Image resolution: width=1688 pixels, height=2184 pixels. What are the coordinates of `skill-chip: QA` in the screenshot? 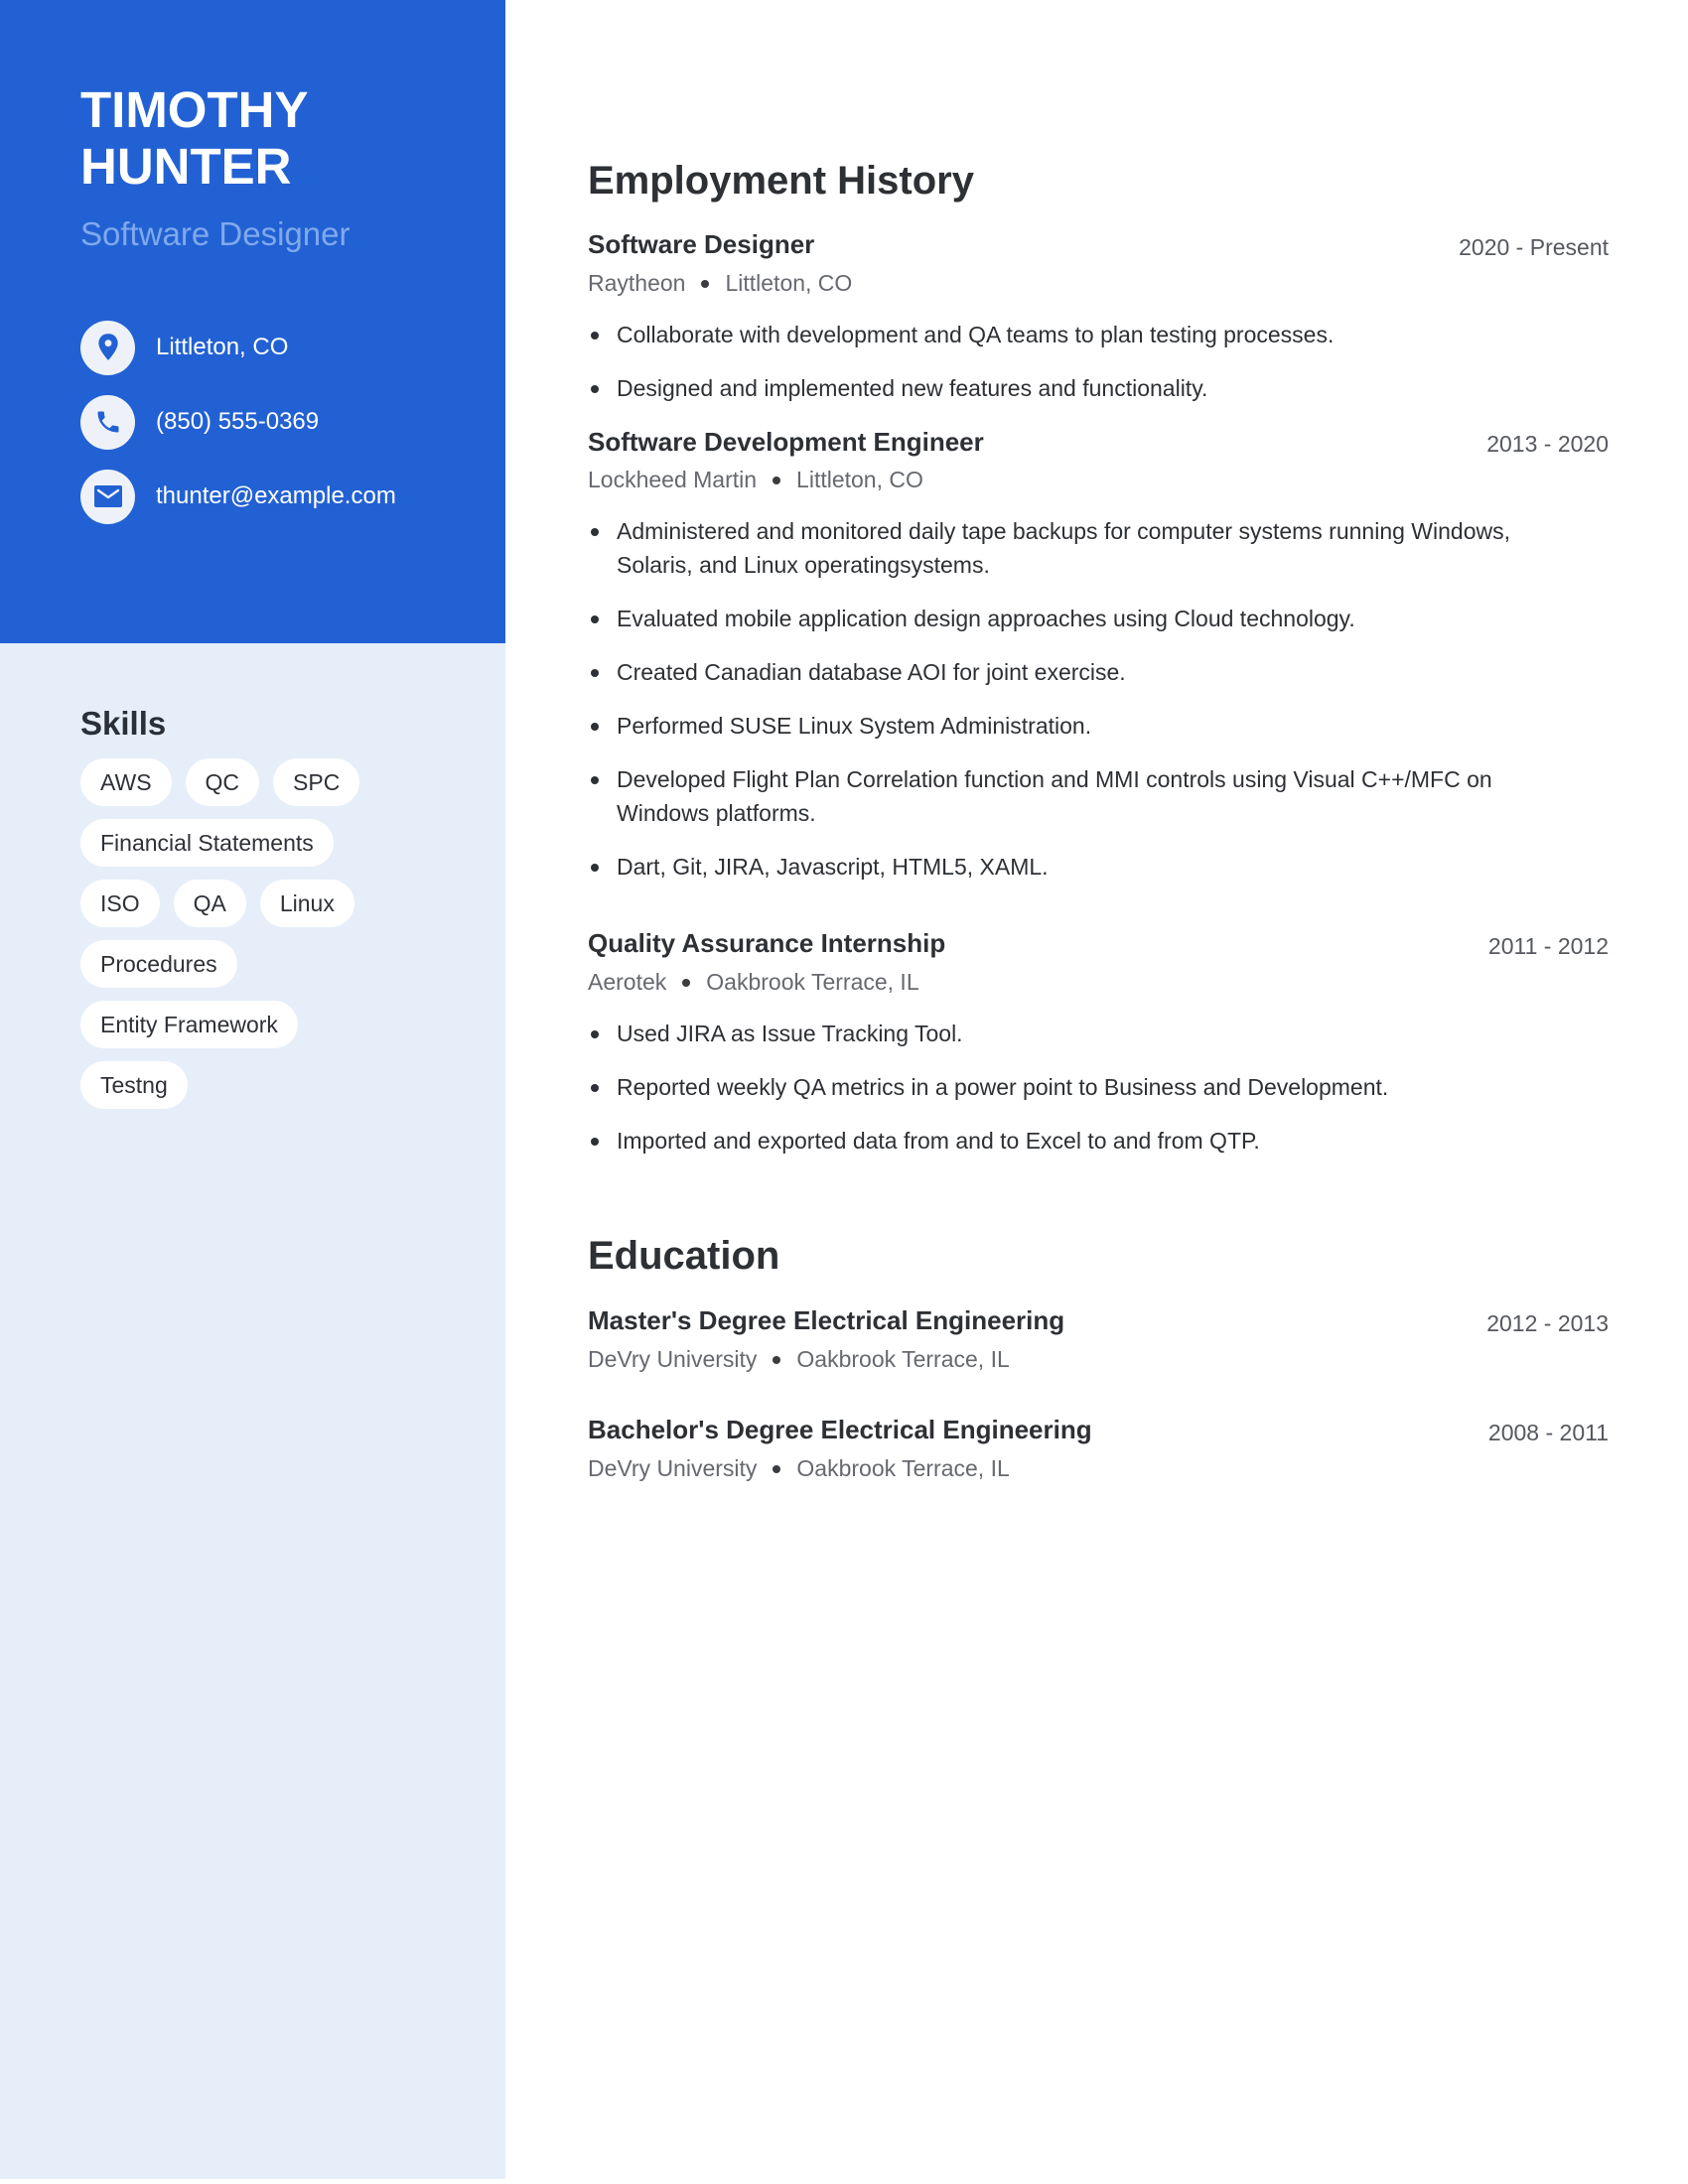 It's located at (209, 903).